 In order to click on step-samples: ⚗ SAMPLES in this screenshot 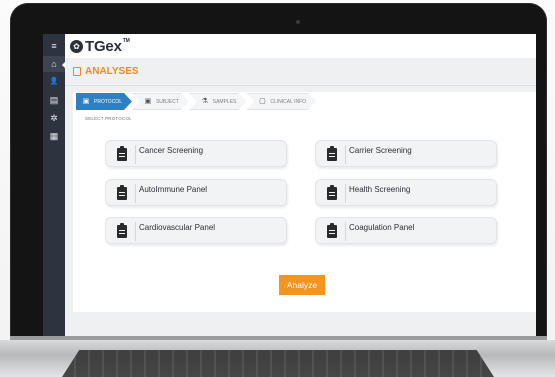, I will do `click(218, 101)`.